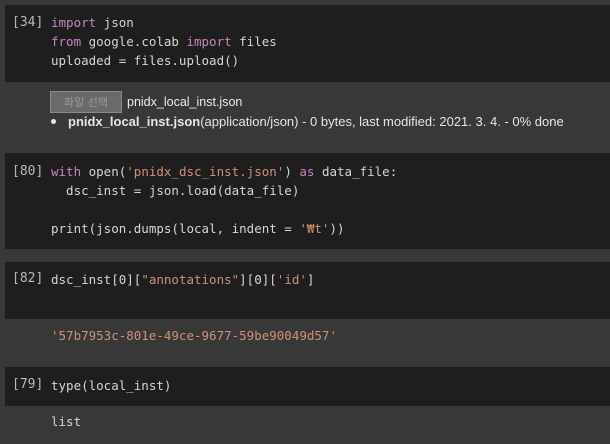 This screenshot has height=444, width=610. Describe the element at coordinates (307, 171) in the screenshot. I see `keyword: as` at that location.